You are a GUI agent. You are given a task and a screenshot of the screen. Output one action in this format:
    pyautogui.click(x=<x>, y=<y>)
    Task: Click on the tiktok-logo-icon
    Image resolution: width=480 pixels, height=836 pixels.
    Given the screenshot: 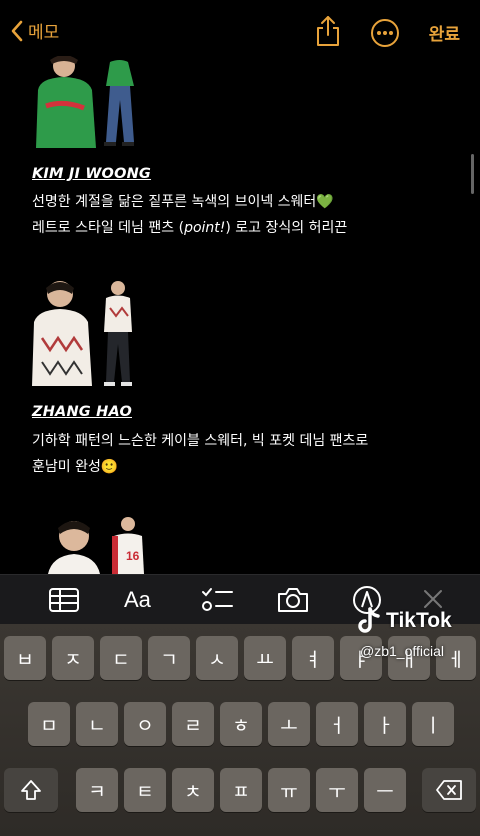 What is the action you would take?
    pyautogui.click(x=369, y=620)
    